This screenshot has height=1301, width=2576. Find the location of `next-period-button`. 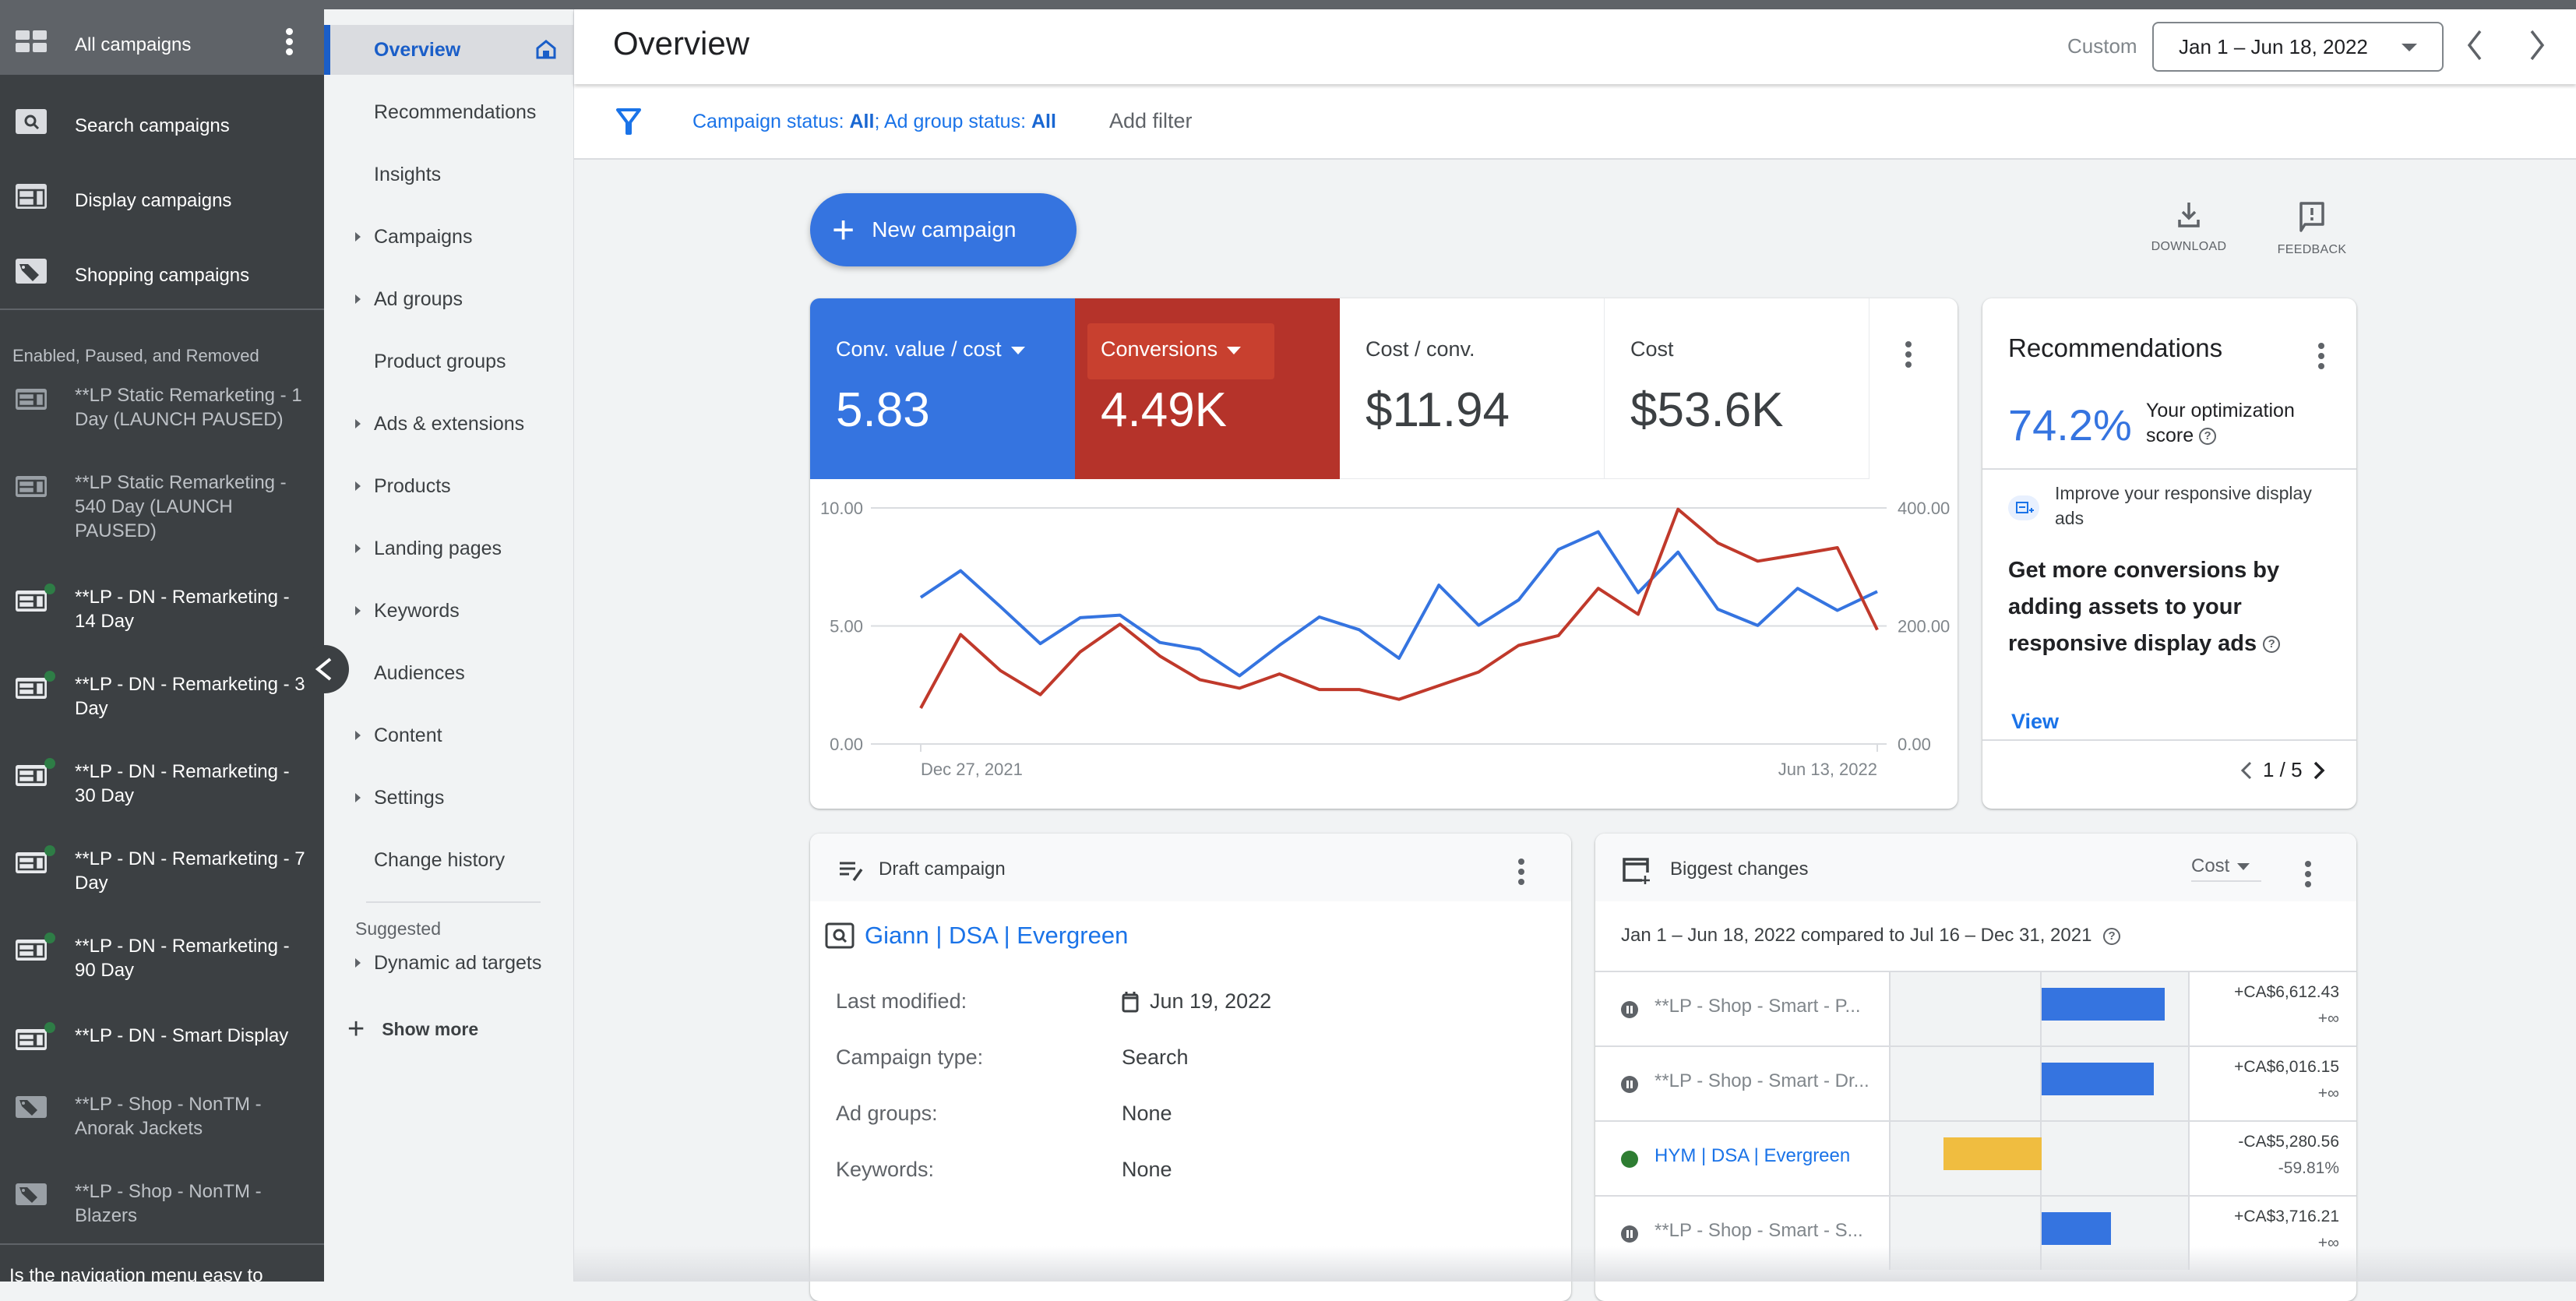

next-period-button is located at coordinates (2537, 45).